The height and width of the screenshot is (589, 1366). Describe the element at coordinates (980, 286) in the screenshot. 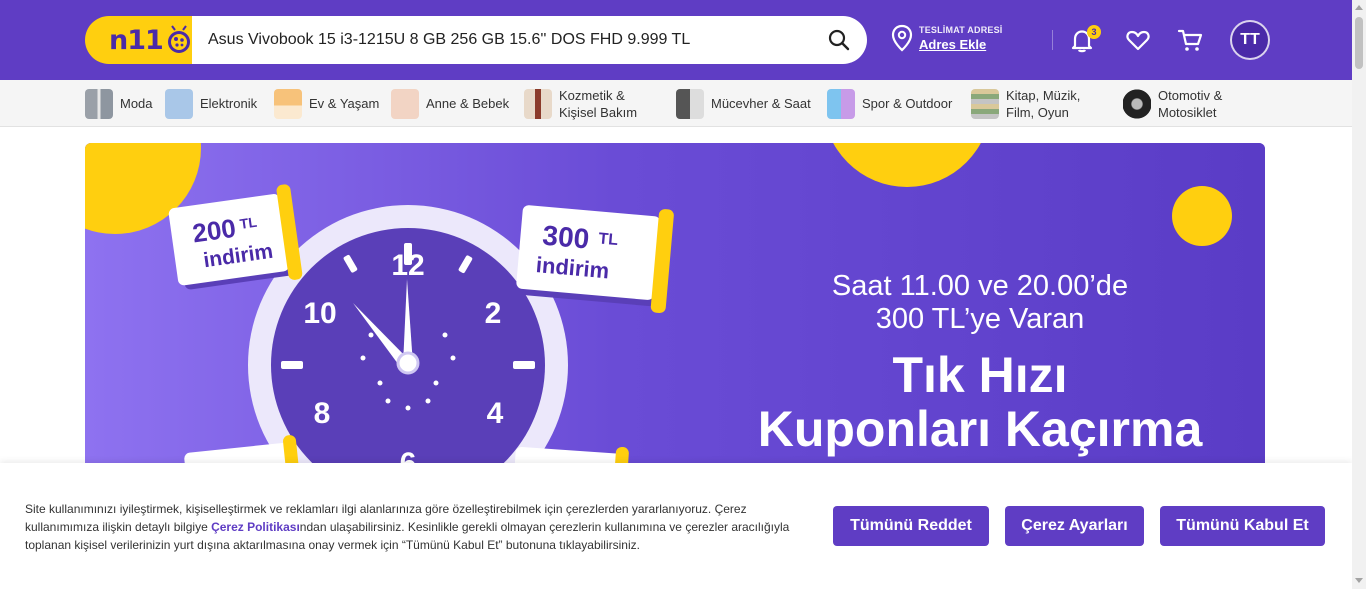

I see `banner-subtitle-line: Saat 11.00 ve 20.00’de` at that location.